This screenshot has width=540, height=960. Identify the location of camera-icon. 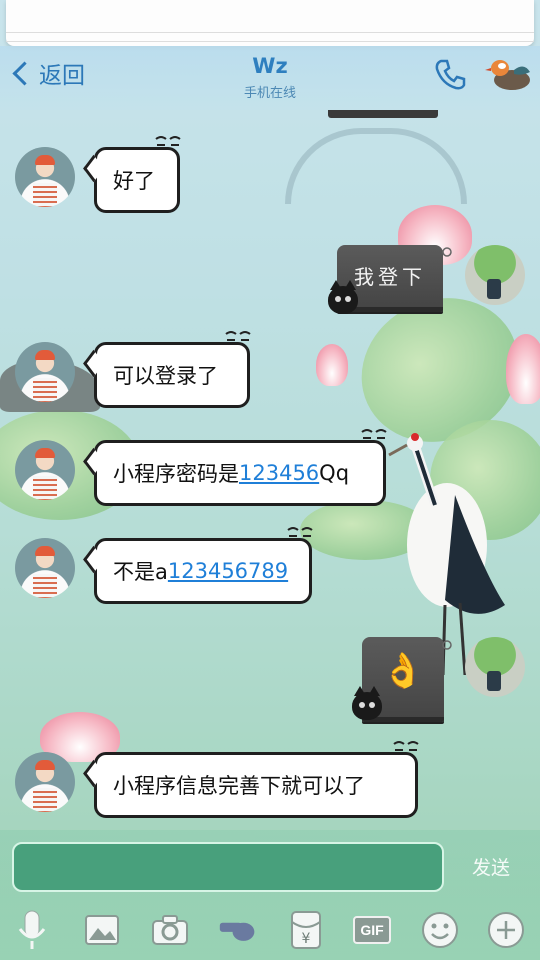
(170, 930).